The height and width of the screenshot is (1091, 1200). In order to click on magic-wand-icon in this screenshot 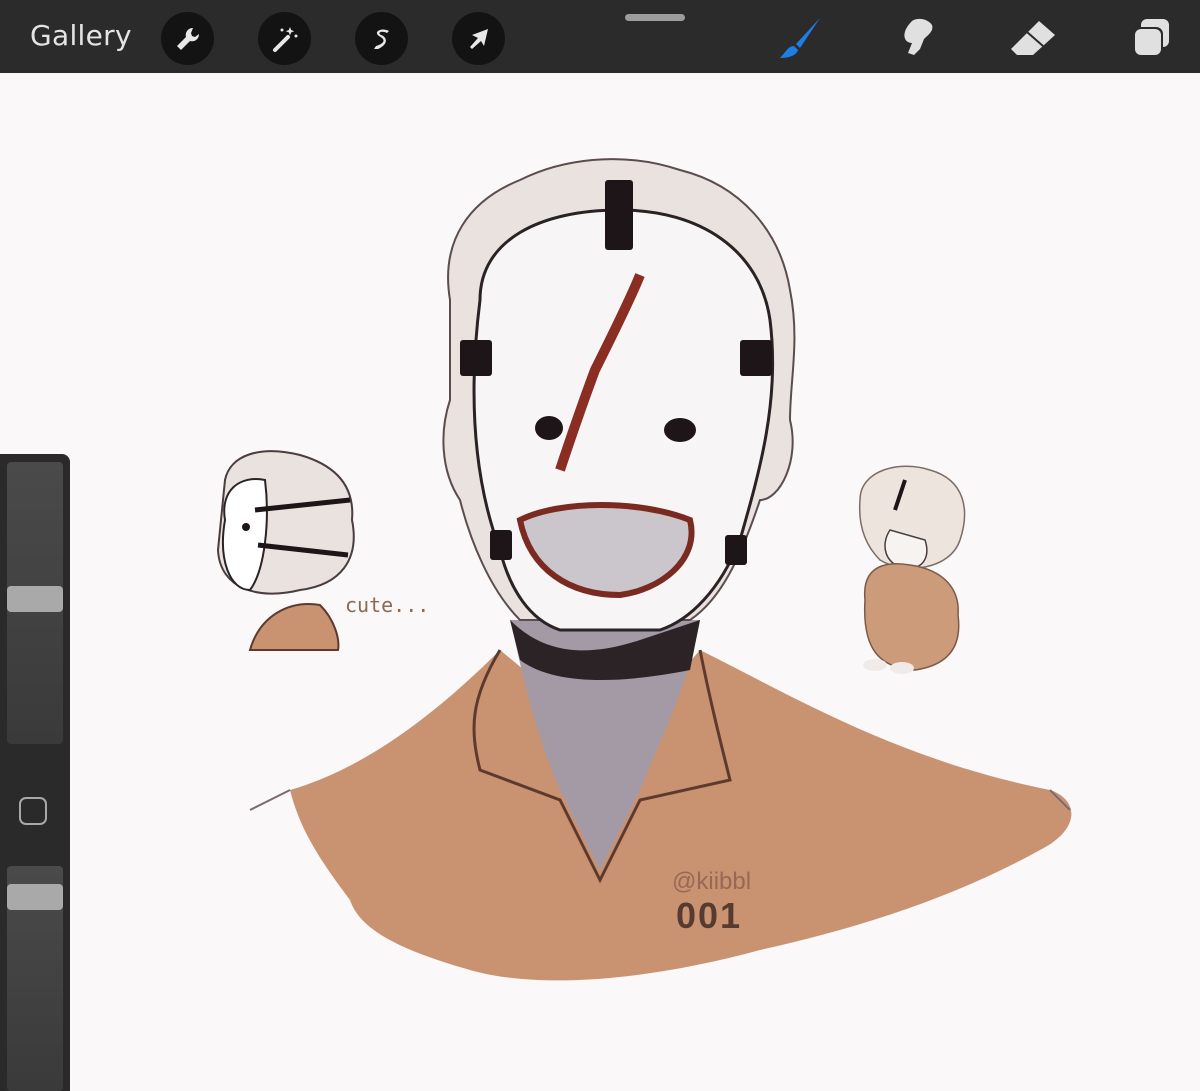, I will do `click(284, 39)`.